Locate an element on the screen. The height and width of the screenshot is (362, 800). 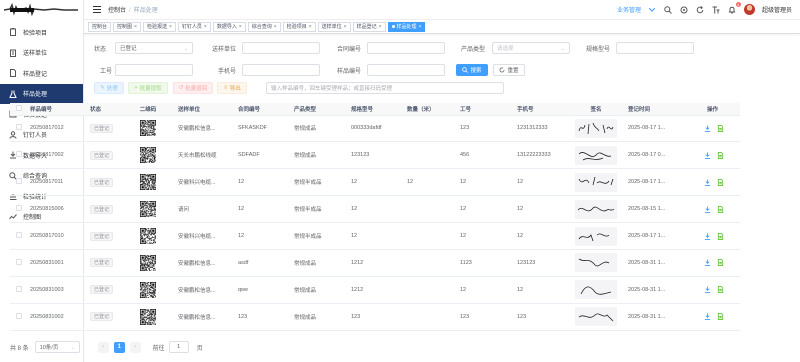
tab-0: 控制台 is located at coordinates (100, 26).